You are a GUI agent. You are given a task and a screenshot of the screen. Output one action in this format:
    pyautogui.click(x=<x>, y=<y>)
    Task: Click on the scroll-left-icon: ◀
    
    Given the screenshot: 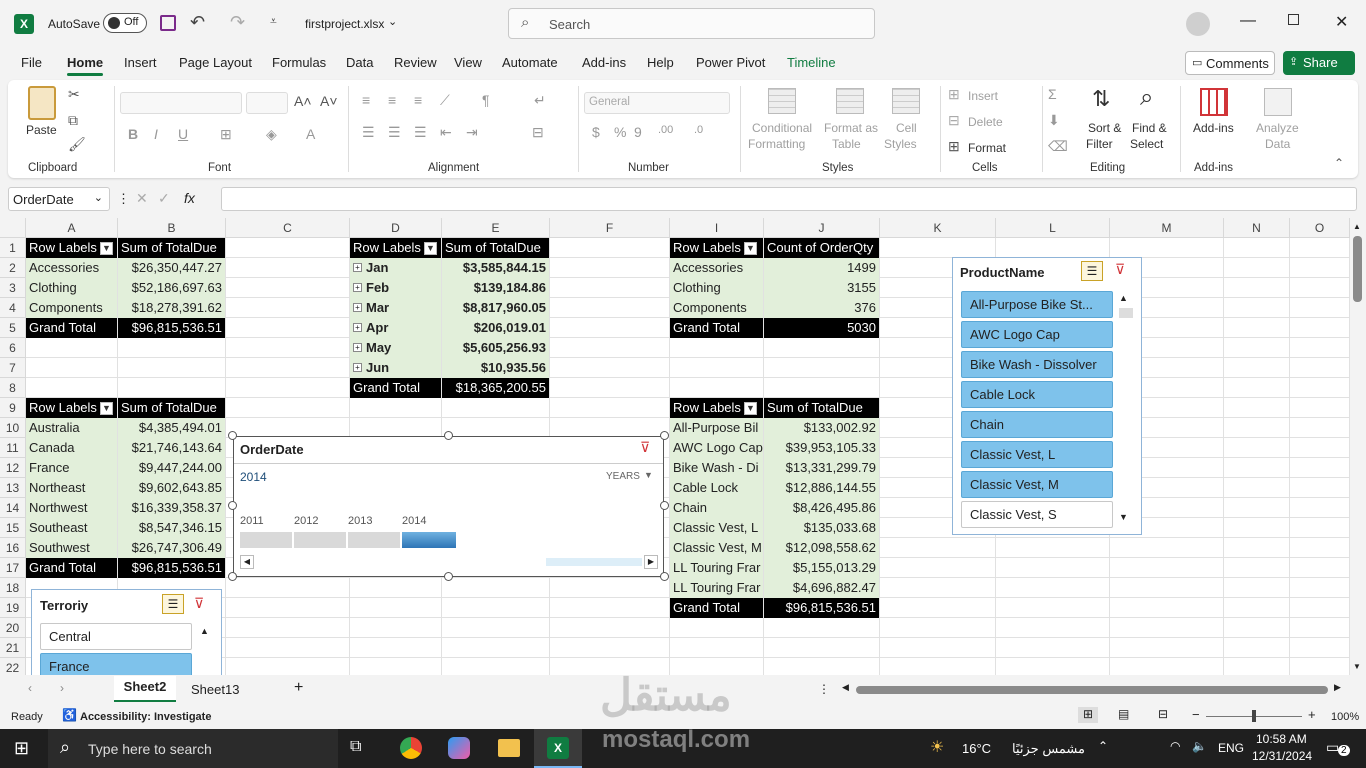 What is the action you would take?
    pyautogui.click(x=247, y=562)
    